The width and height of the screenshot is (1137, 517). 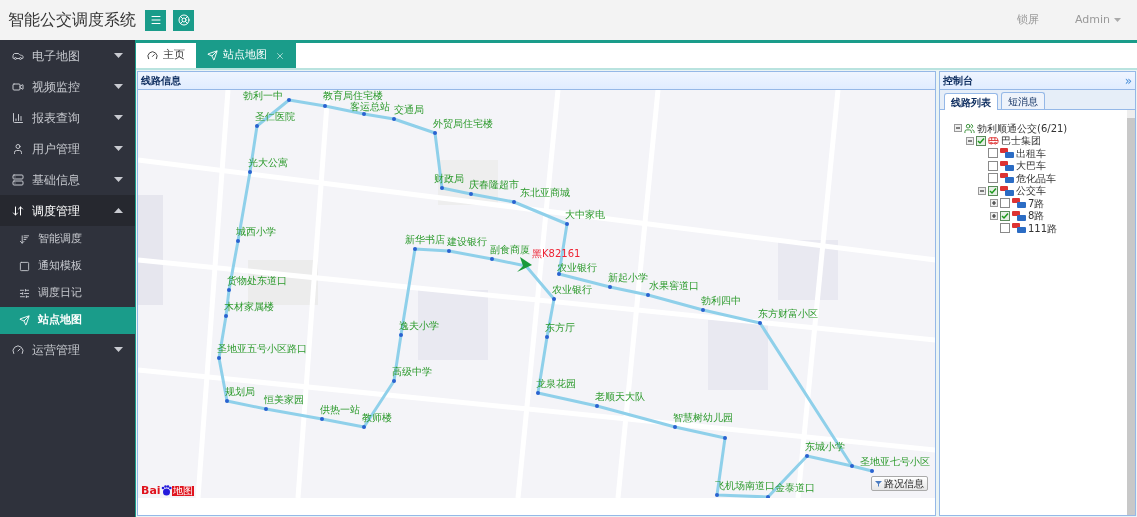 What do you see at coordinates (67, 239) in the screenshot?
I see `submenu-item: 智能调度` at bounding box center [67, 239].